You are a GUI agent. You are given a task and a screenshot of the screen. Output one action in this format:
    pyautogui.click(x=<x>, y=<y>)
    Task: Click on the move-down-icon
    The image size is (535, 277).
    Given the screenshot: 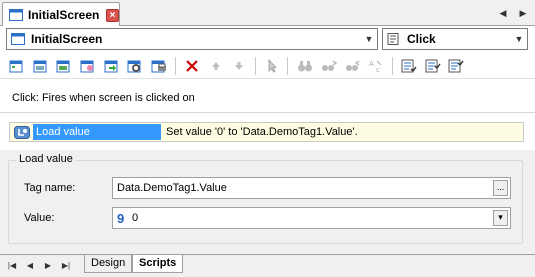 What is the action you would take?
    pyautogui.click(x=239, y=66)
    